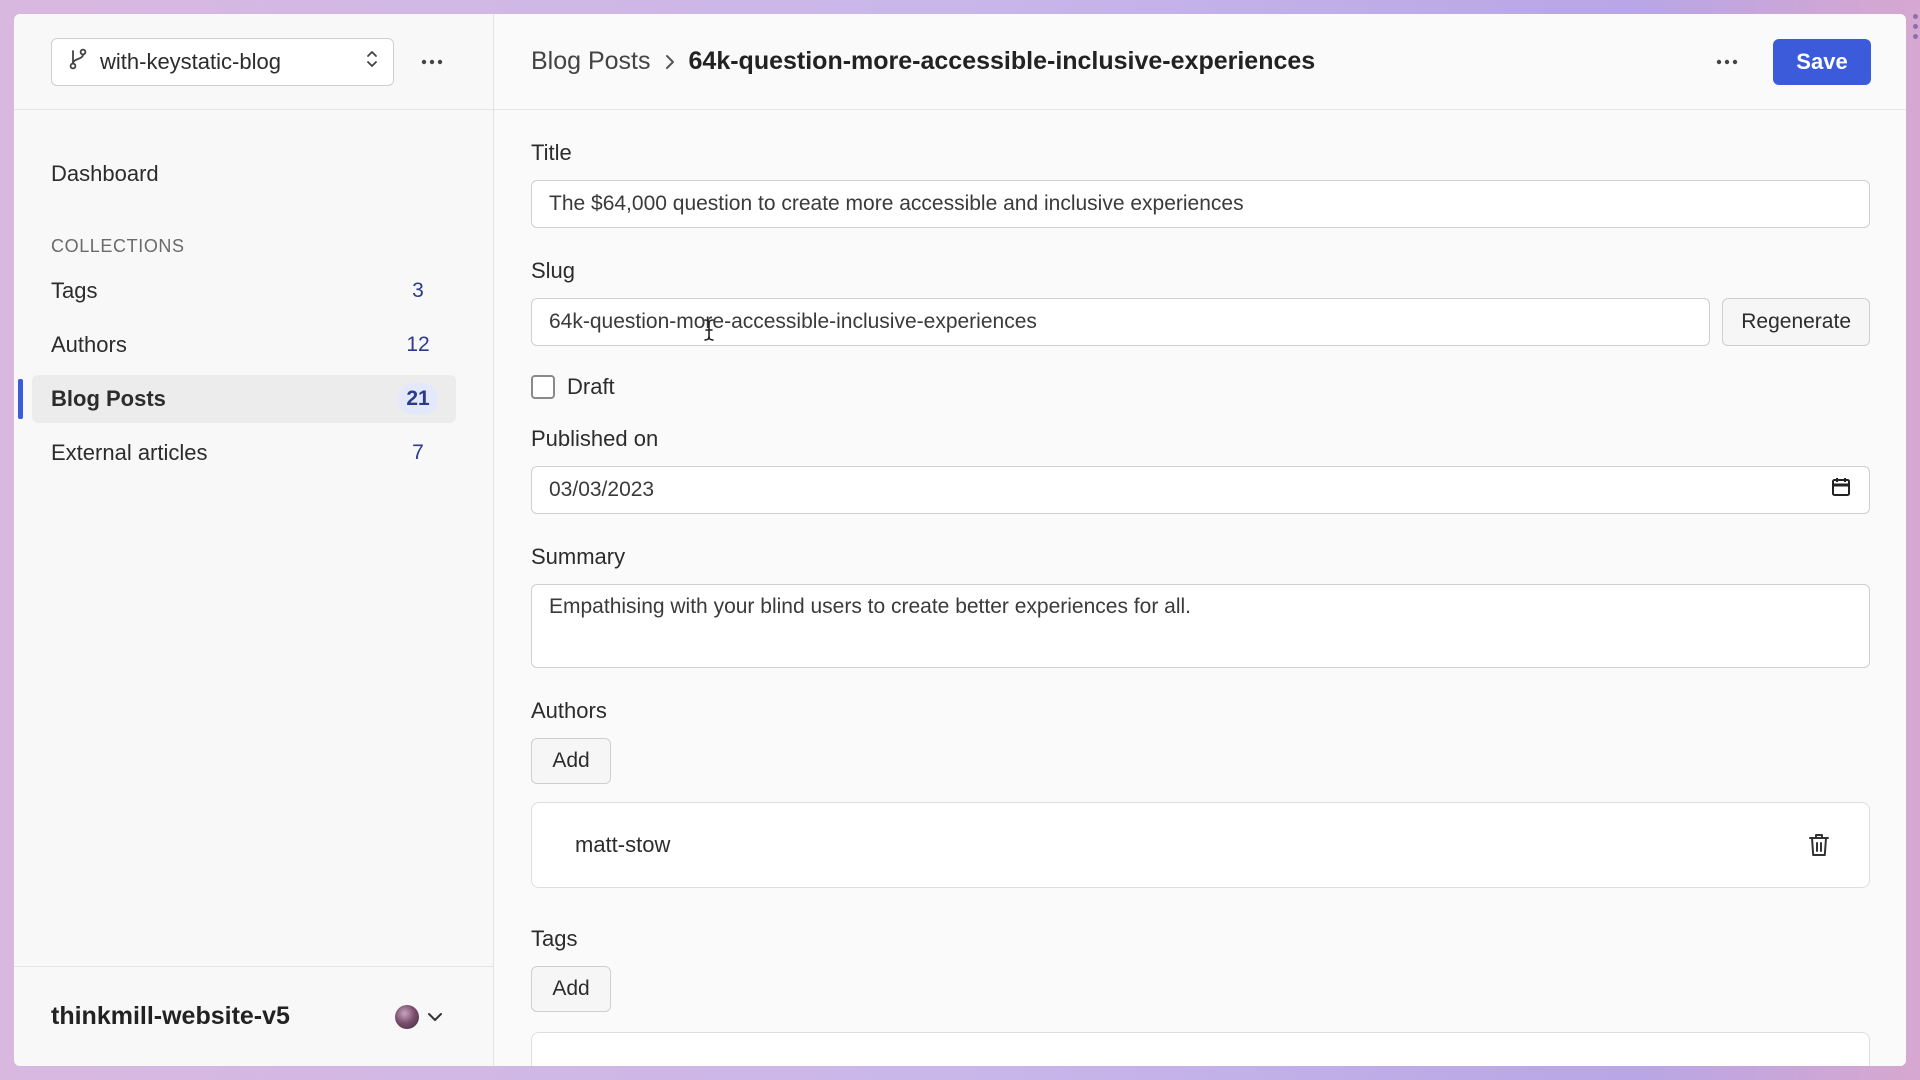  Describe the element at coordinates (89, 344) in the screenshot. I see `sidebar-item-label: Authors` at that location.